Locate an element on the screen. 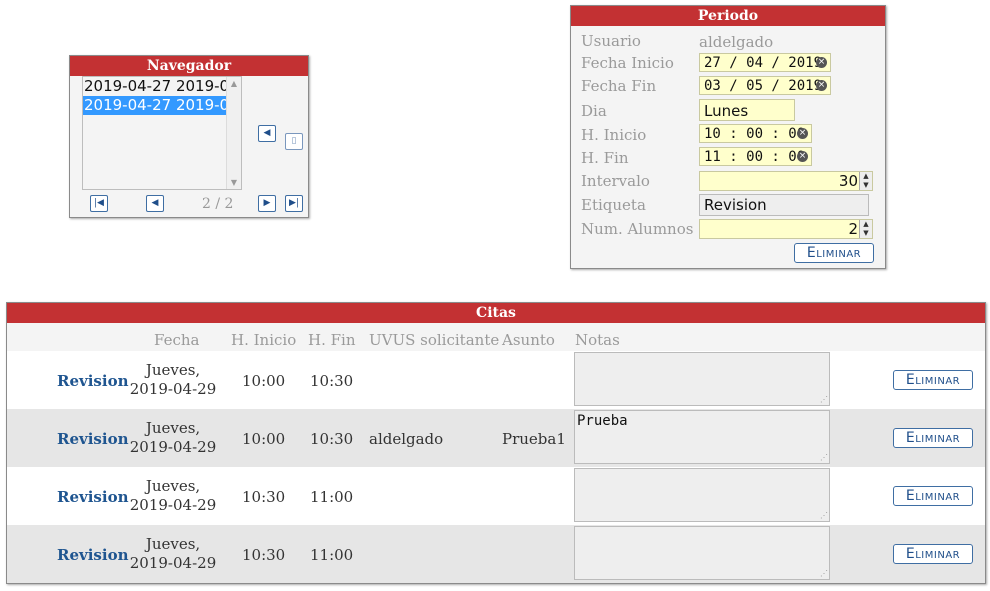 This screenshot has height=591, width=990. h-fin-input: 11 : 00 : 00 × is located at coordinates (755, 156).